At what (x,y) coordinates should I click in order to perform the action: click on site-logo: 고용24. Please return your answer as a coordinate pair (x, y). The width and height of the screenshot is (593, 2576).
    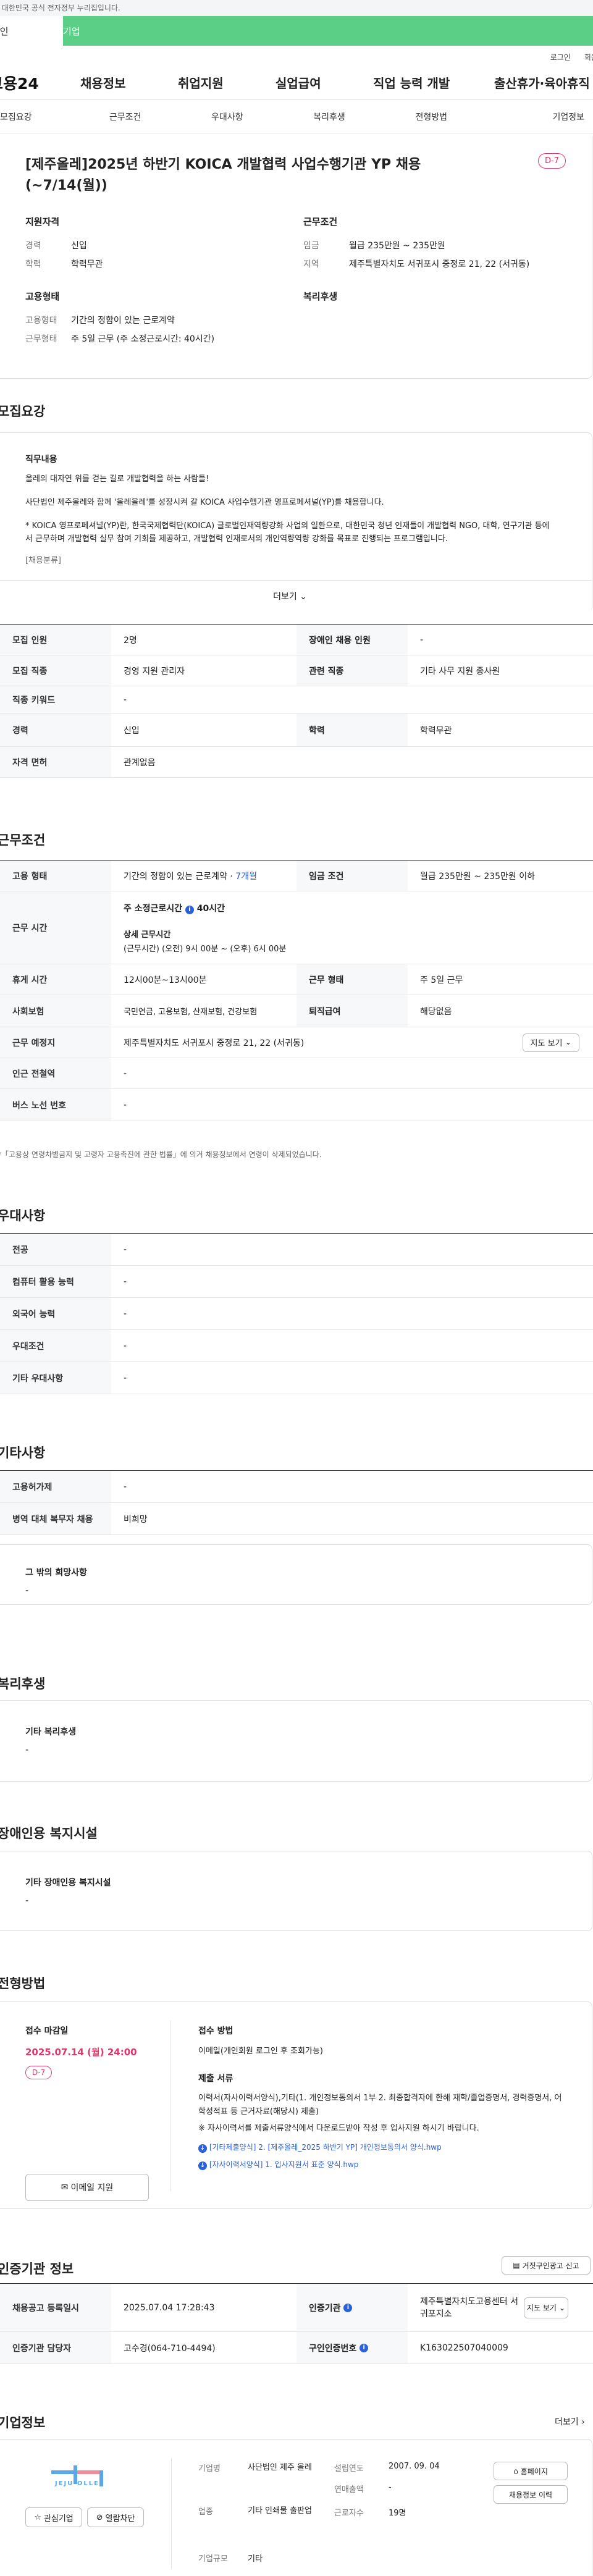
    Looking at the image, I should click on (40, 83).